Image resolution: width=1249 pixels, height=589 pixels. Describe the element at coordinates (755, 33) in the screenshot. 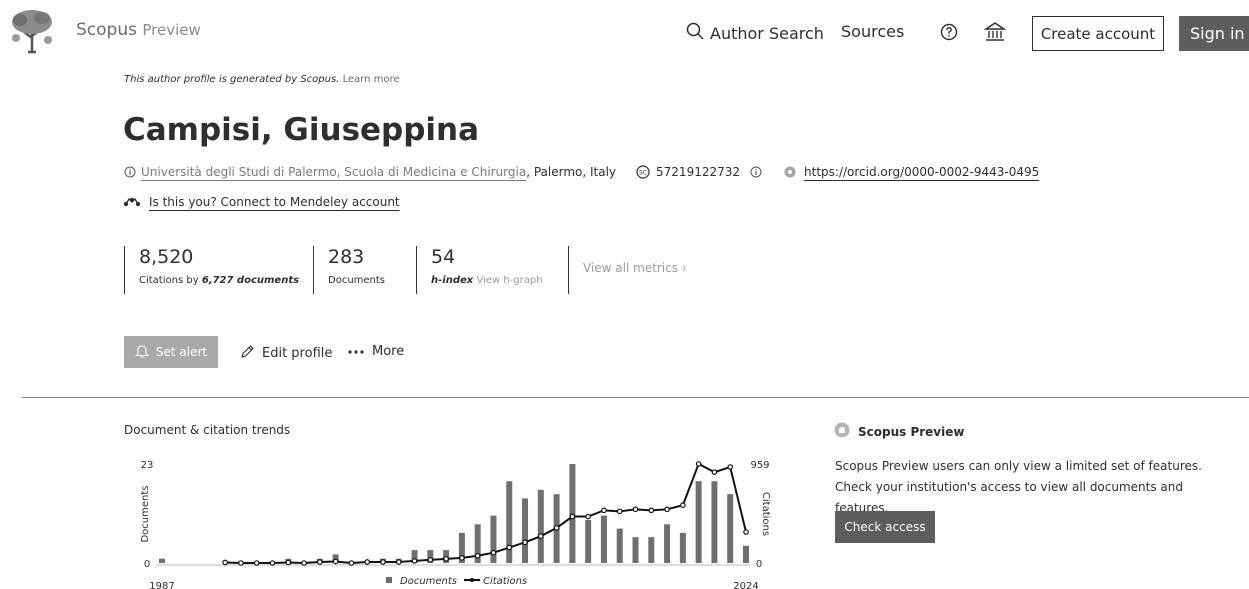

I see `nav-author-search: Author Search` at that location.